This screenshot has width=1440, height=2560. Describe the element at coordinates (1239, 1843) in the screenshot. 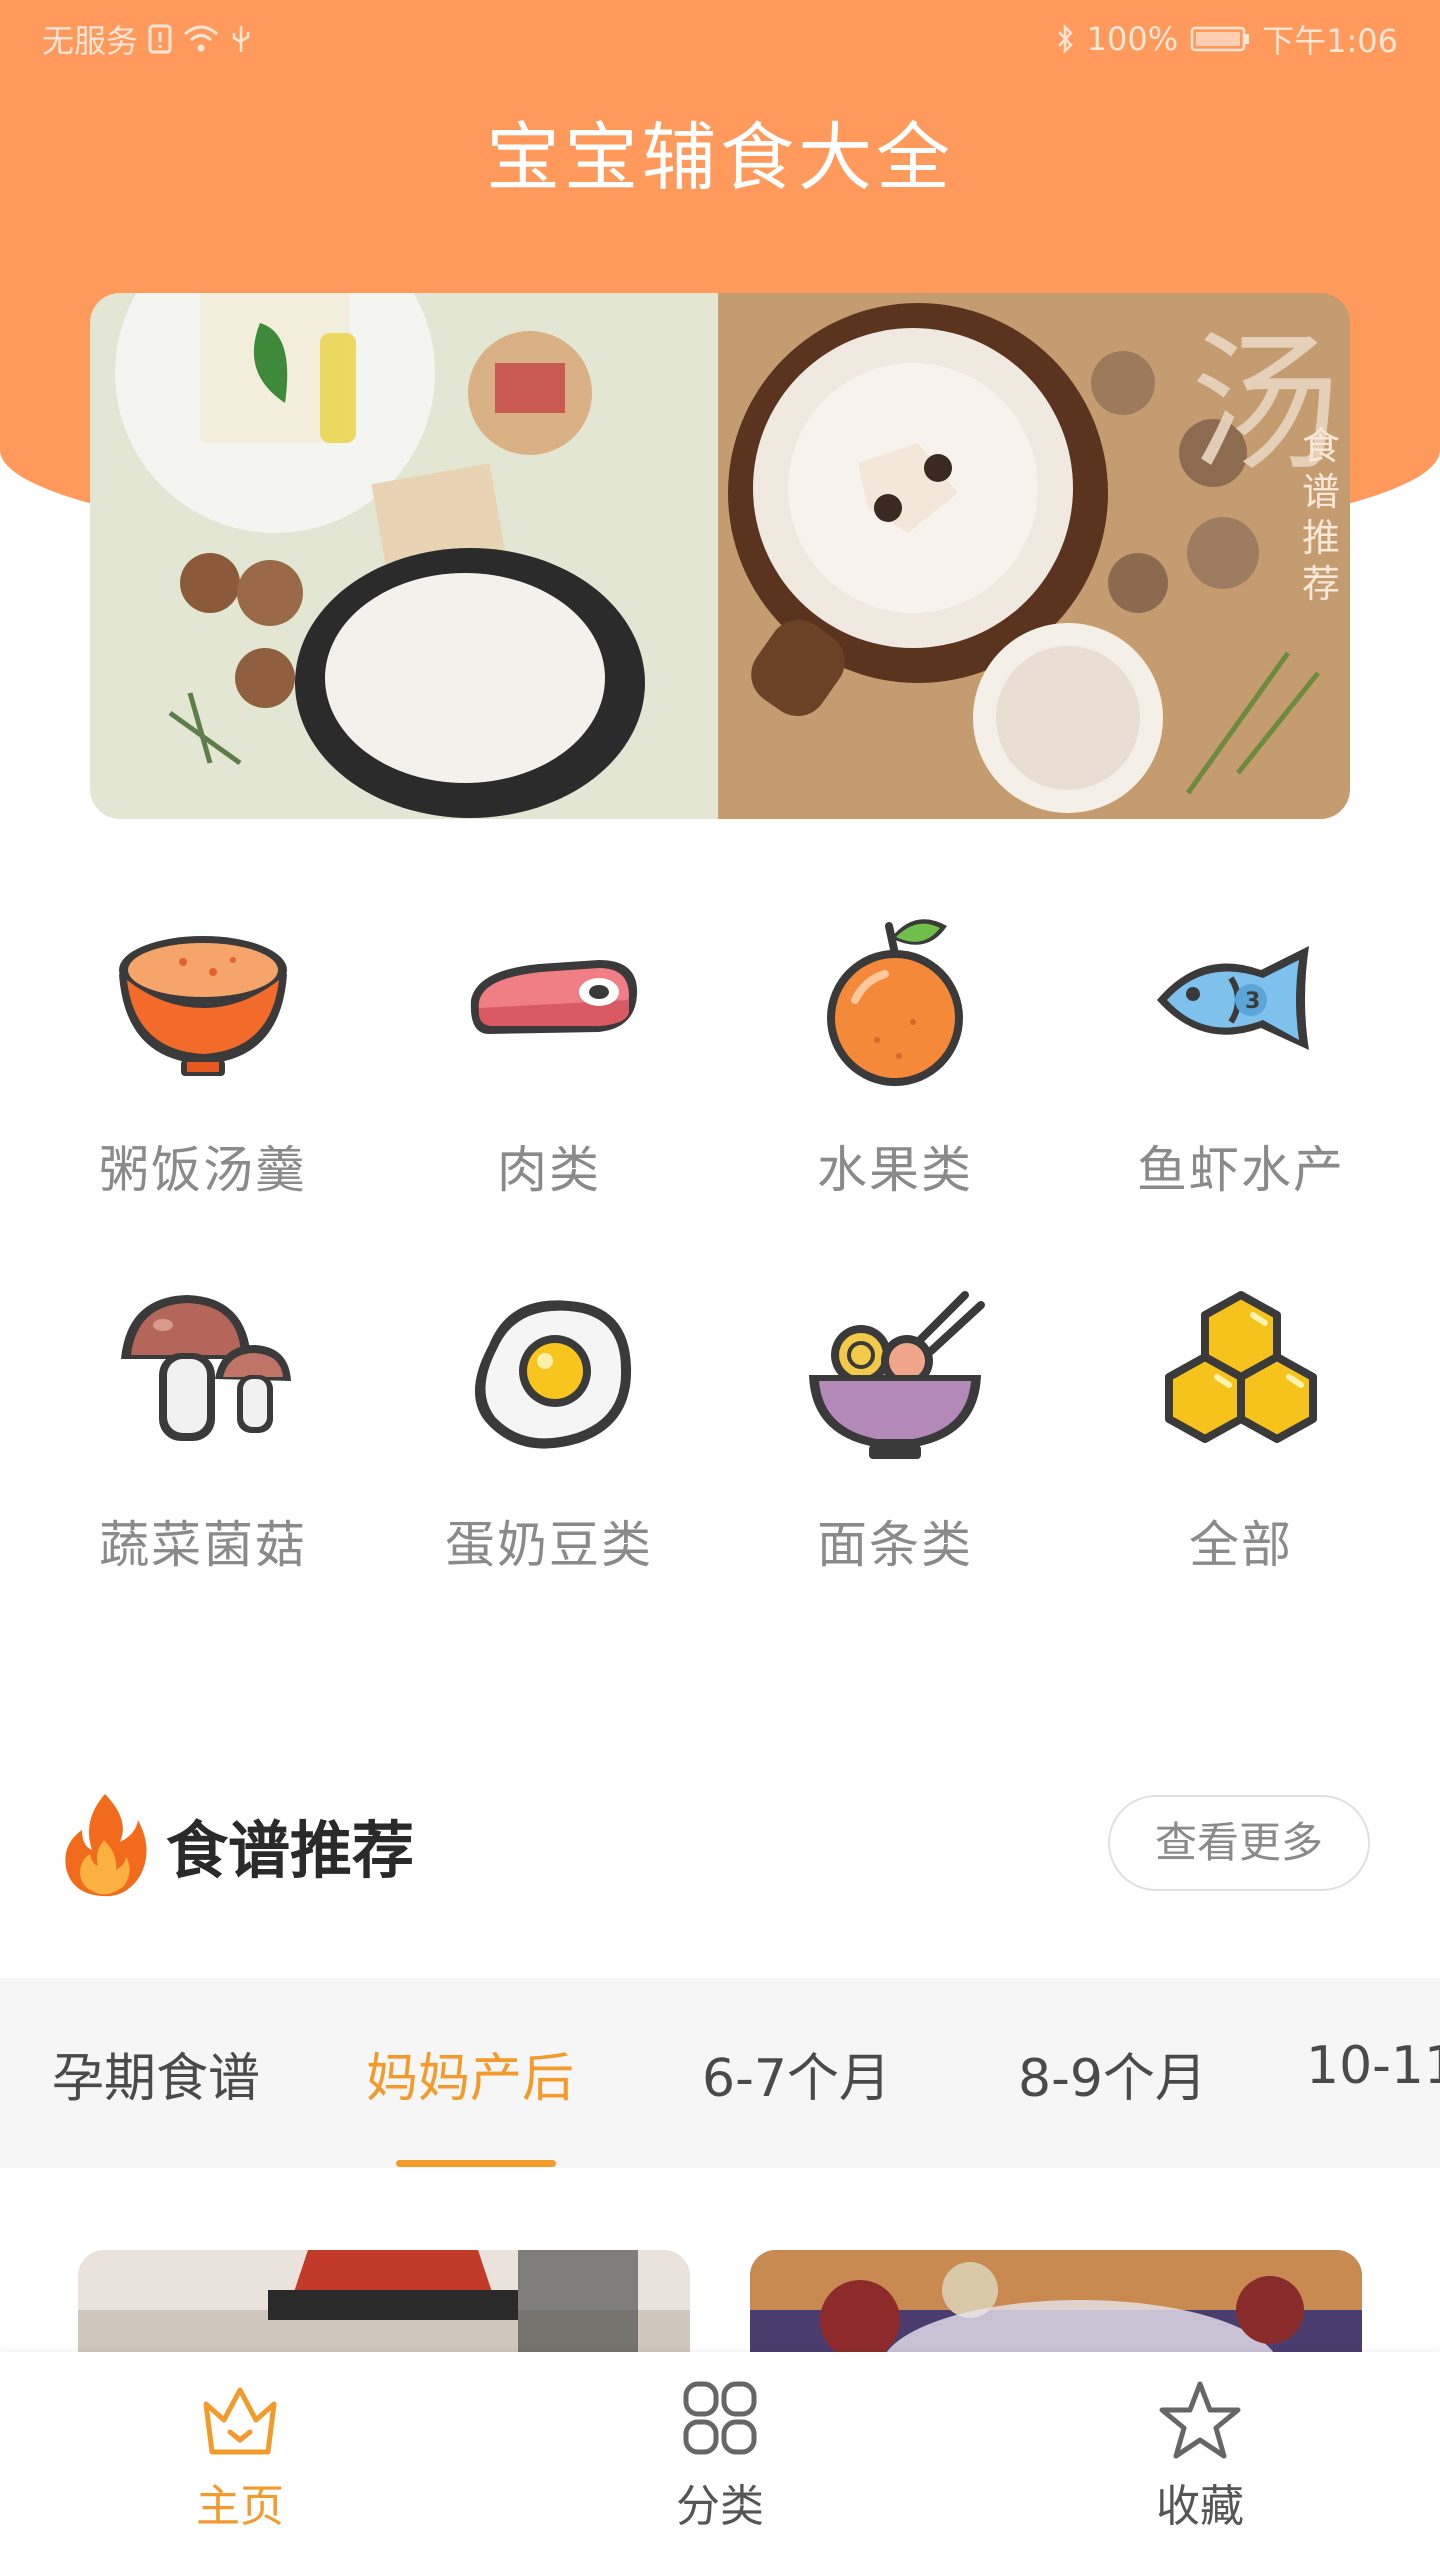

I see `see-more-button: 查看更多` at that location.